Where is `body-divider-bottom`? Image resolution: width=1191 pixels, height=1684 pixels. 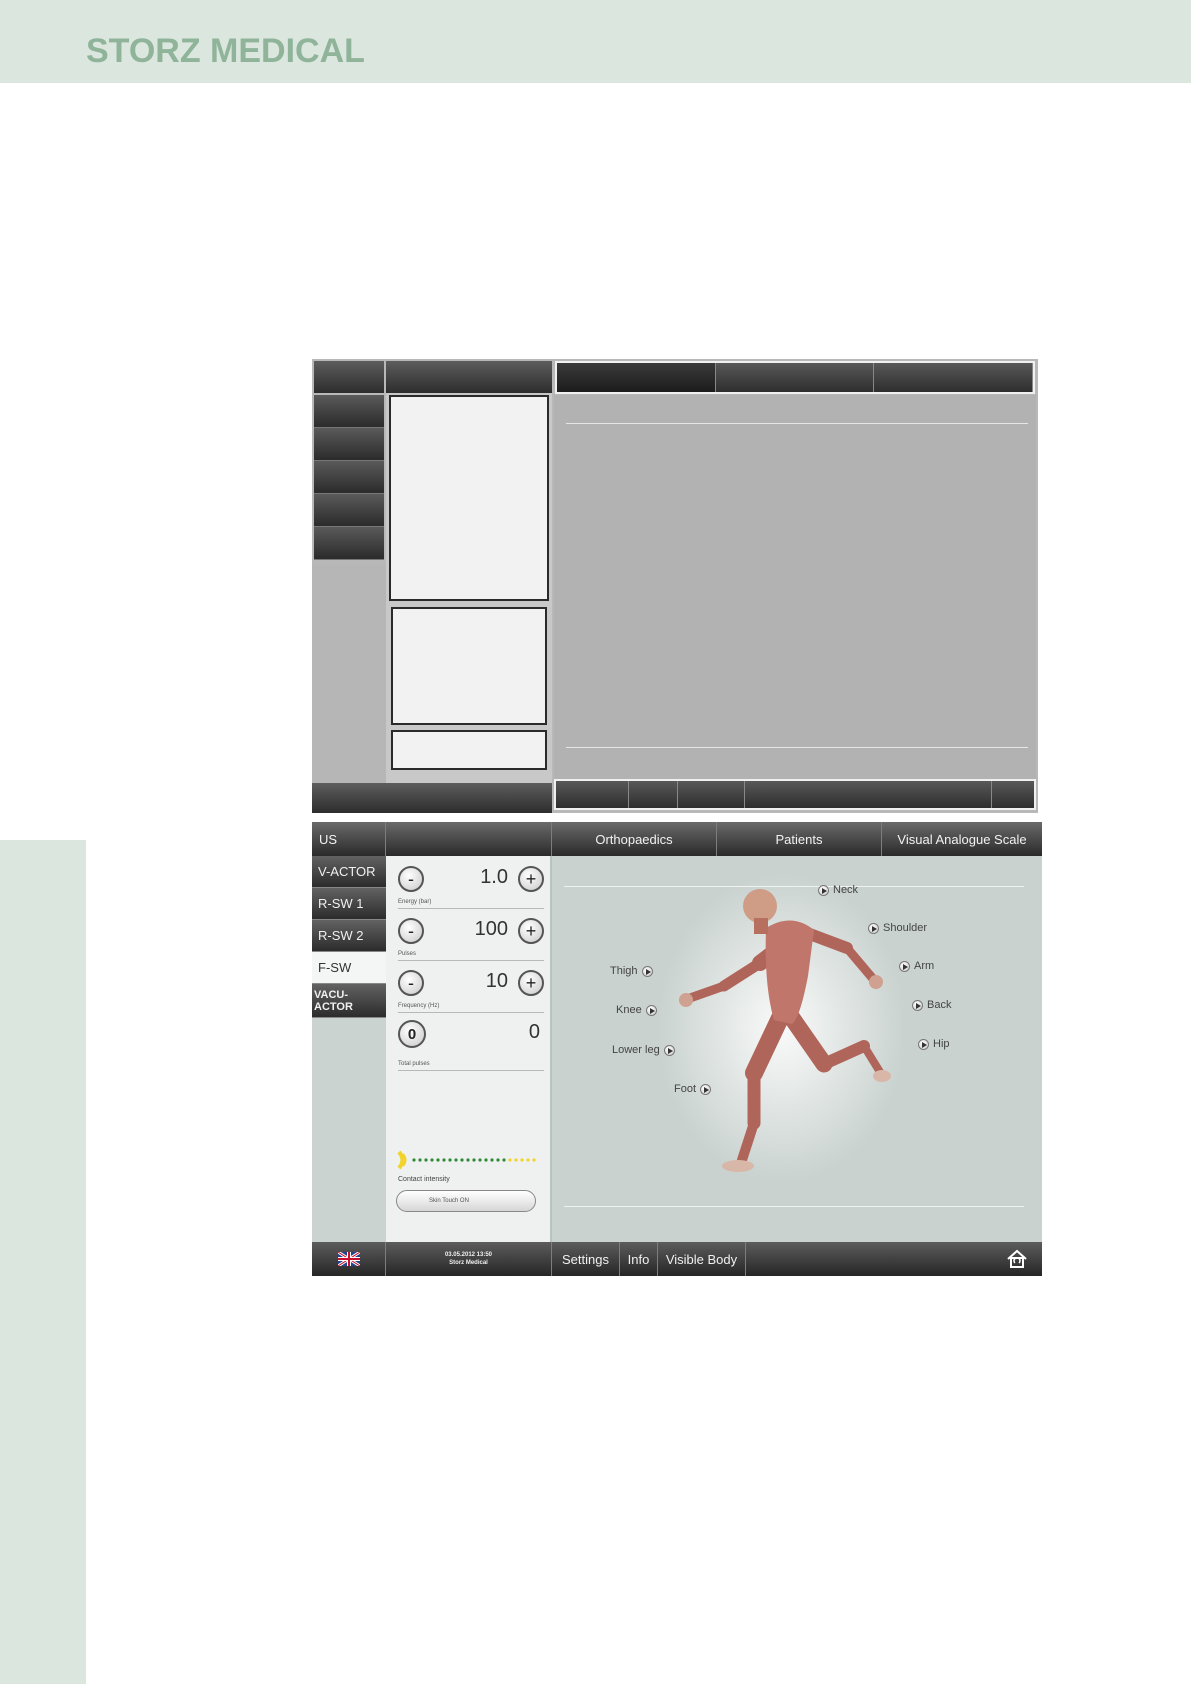
body-divider-bottom is located at coordinates (794, 1206).